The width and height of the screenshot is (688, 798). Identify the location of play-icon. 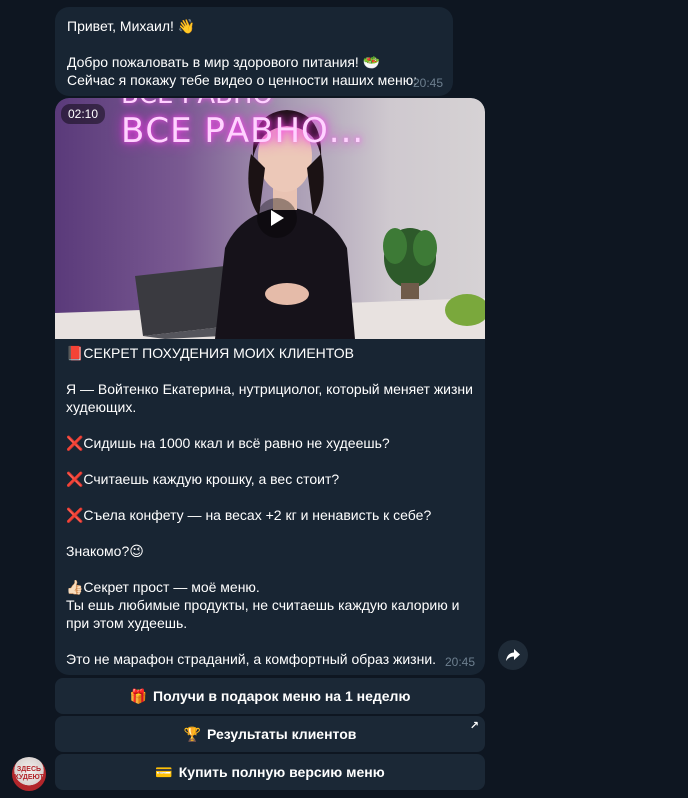
(277, 218).